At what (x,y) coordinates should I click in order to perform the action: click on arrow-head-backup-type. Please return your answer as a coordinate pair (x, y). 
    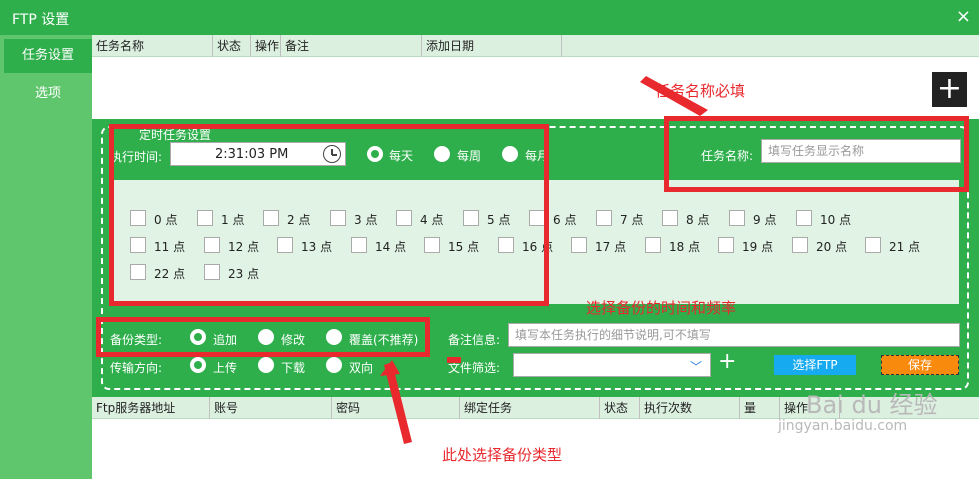
    Looking at the image, I should click on (390, 368).